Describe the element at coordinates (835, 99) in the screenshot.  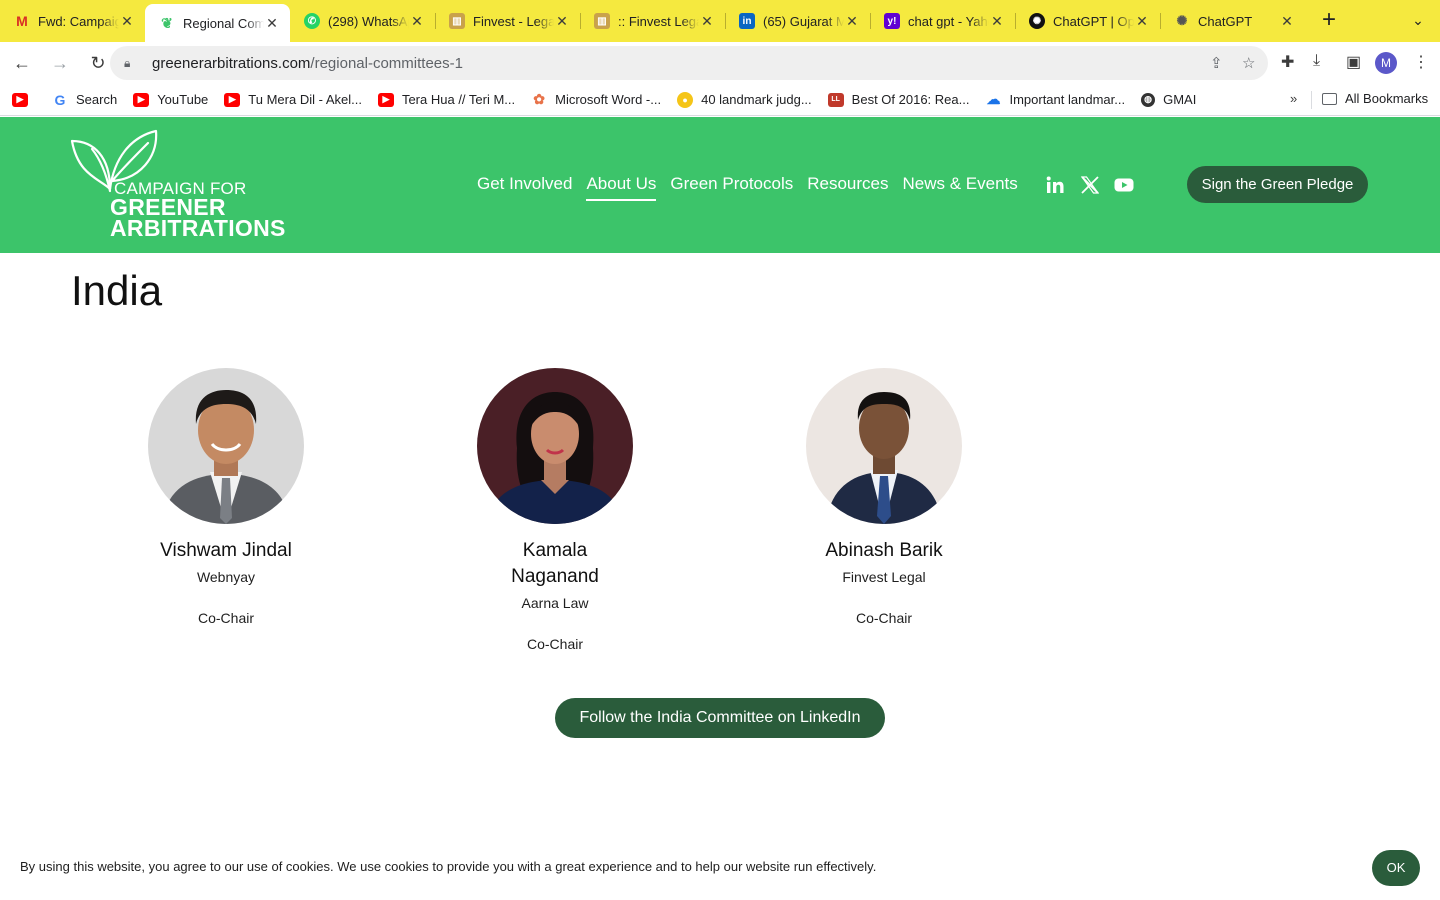
I see `livelaw-icon: LL` at that location.